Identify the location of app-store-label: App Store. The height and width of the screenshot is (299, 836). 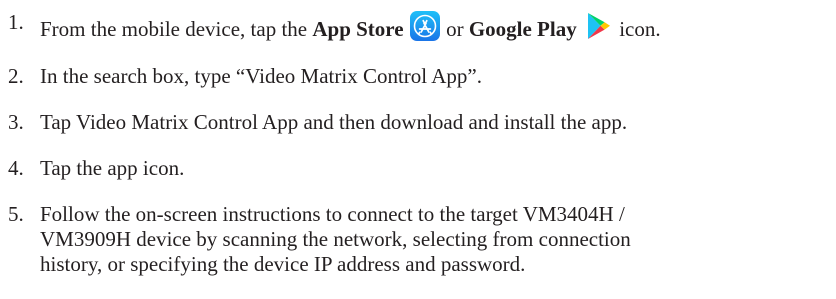
(358, 29).